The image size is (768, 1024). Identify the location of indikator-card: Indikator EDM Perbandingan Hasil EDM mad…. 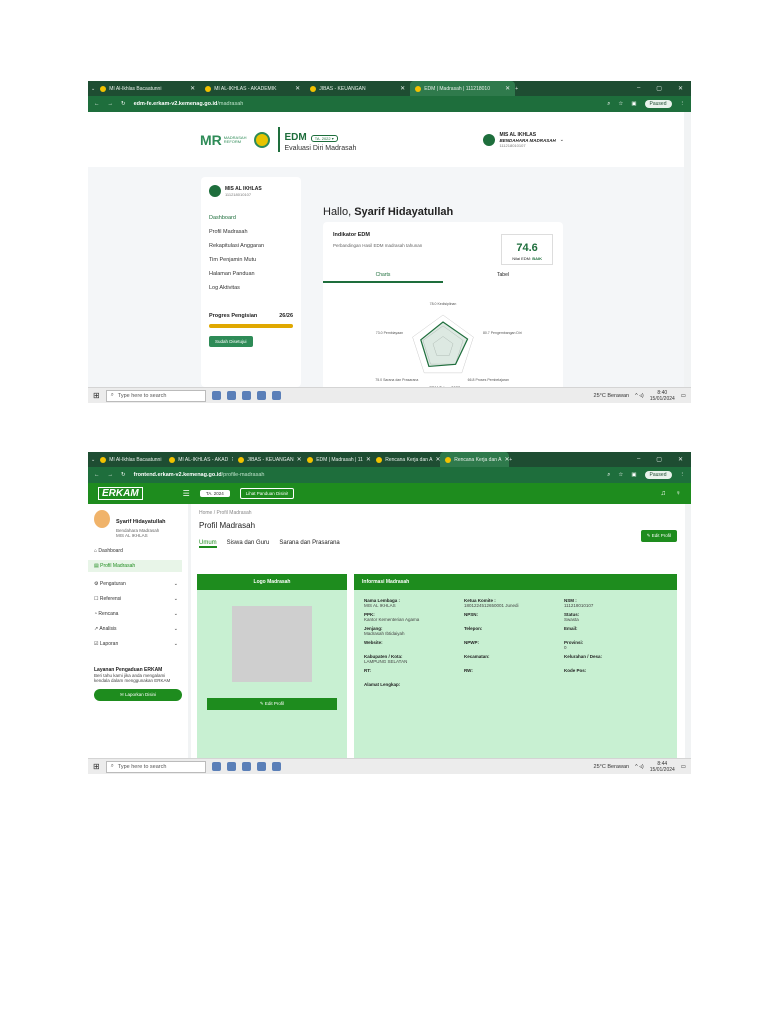
(443, 307).